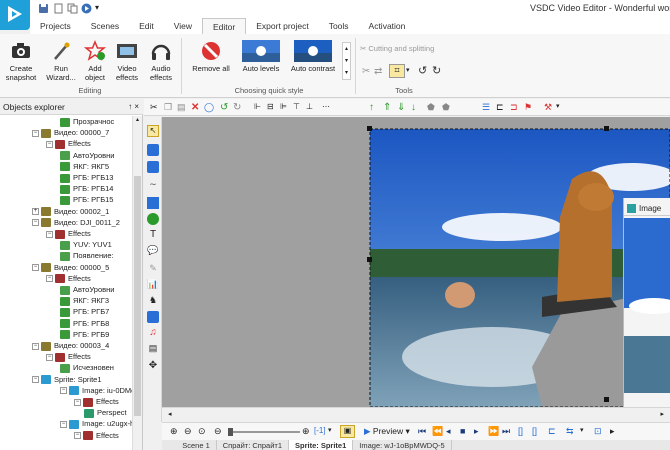  Describe the element at coordinates (529, 107) in the screenshot. I see `flag-icon: ⚑` at that location.